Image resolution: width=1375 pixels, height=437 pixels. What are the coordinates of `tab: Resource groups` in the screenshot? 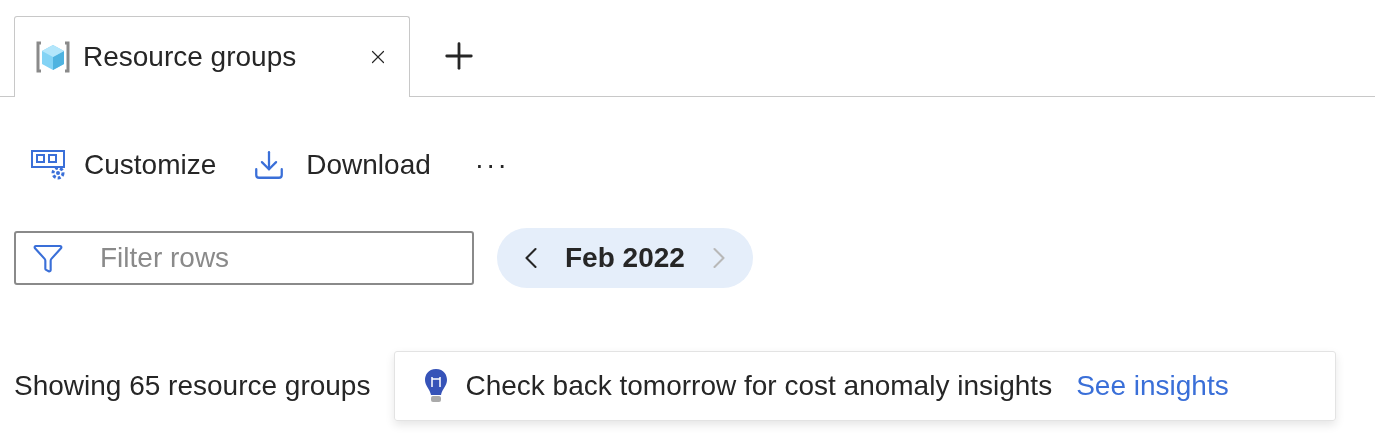 It's located at (212, 56).